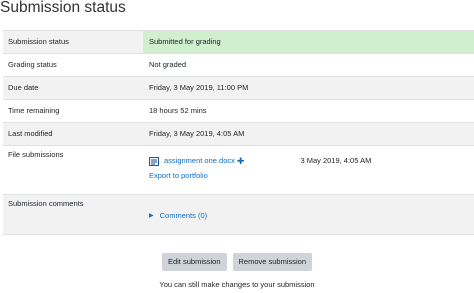  What do you see at coordinates (199, 161) in the screenshot?
I see `file-link: assignment one.docx` at bounding box center [199, 161].